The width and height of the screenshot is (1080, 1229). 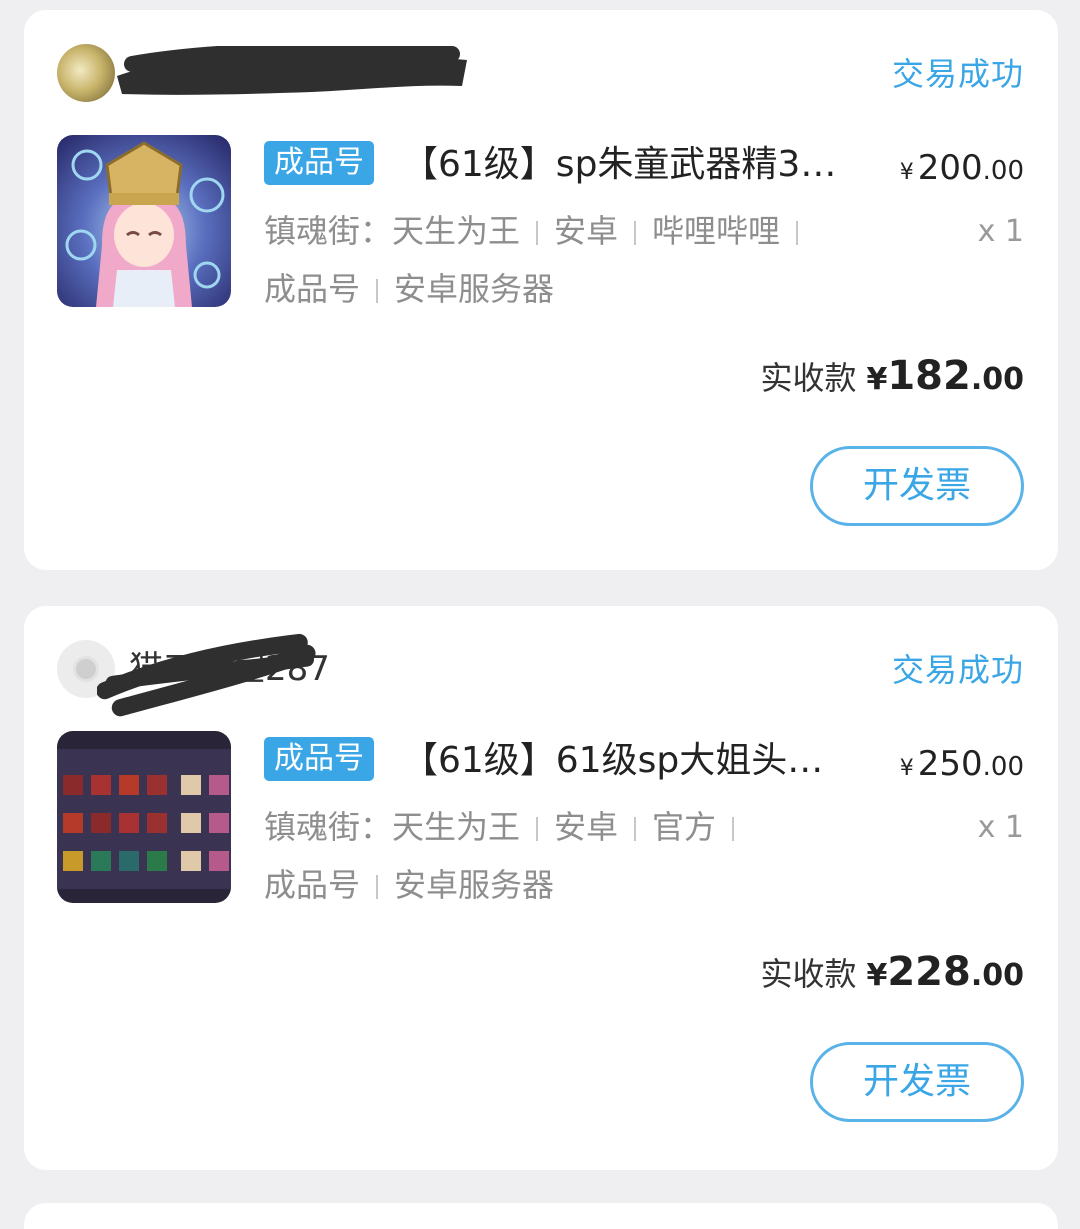 I want to click on seller-row: 喵喵喵酷洁, so click(x=337, y=74).